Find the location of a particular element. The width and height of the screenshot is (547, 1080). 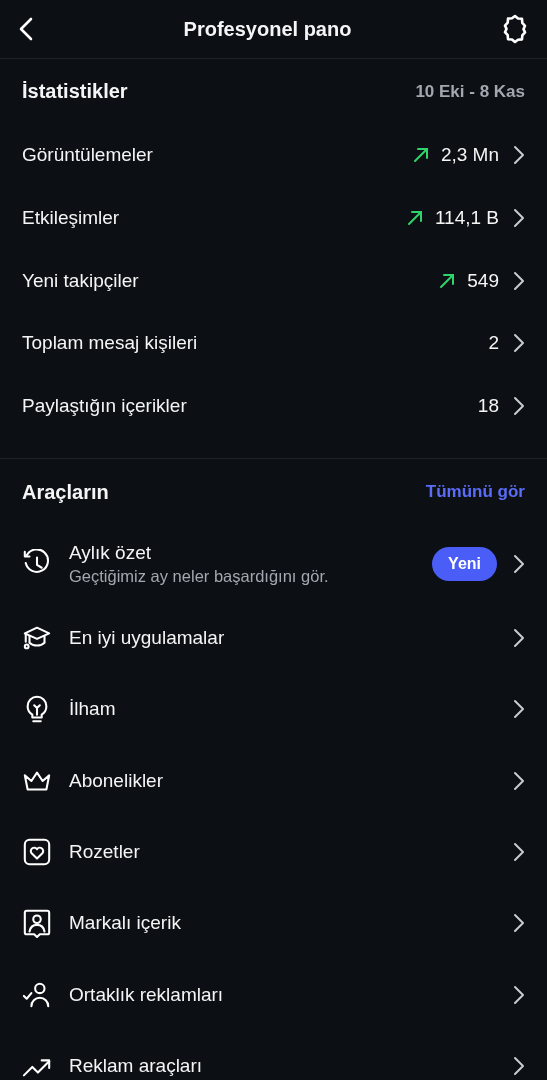

stat-label: Toplam mesaj kişileri is located at coordinates (110, 343).